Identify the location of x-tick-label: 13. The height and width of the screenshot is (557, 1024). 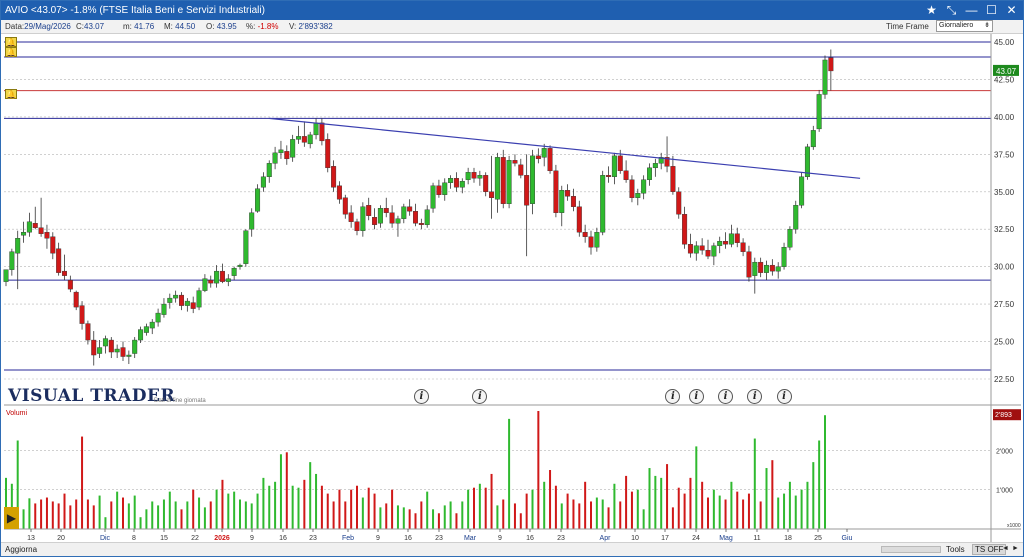
(31, 538).